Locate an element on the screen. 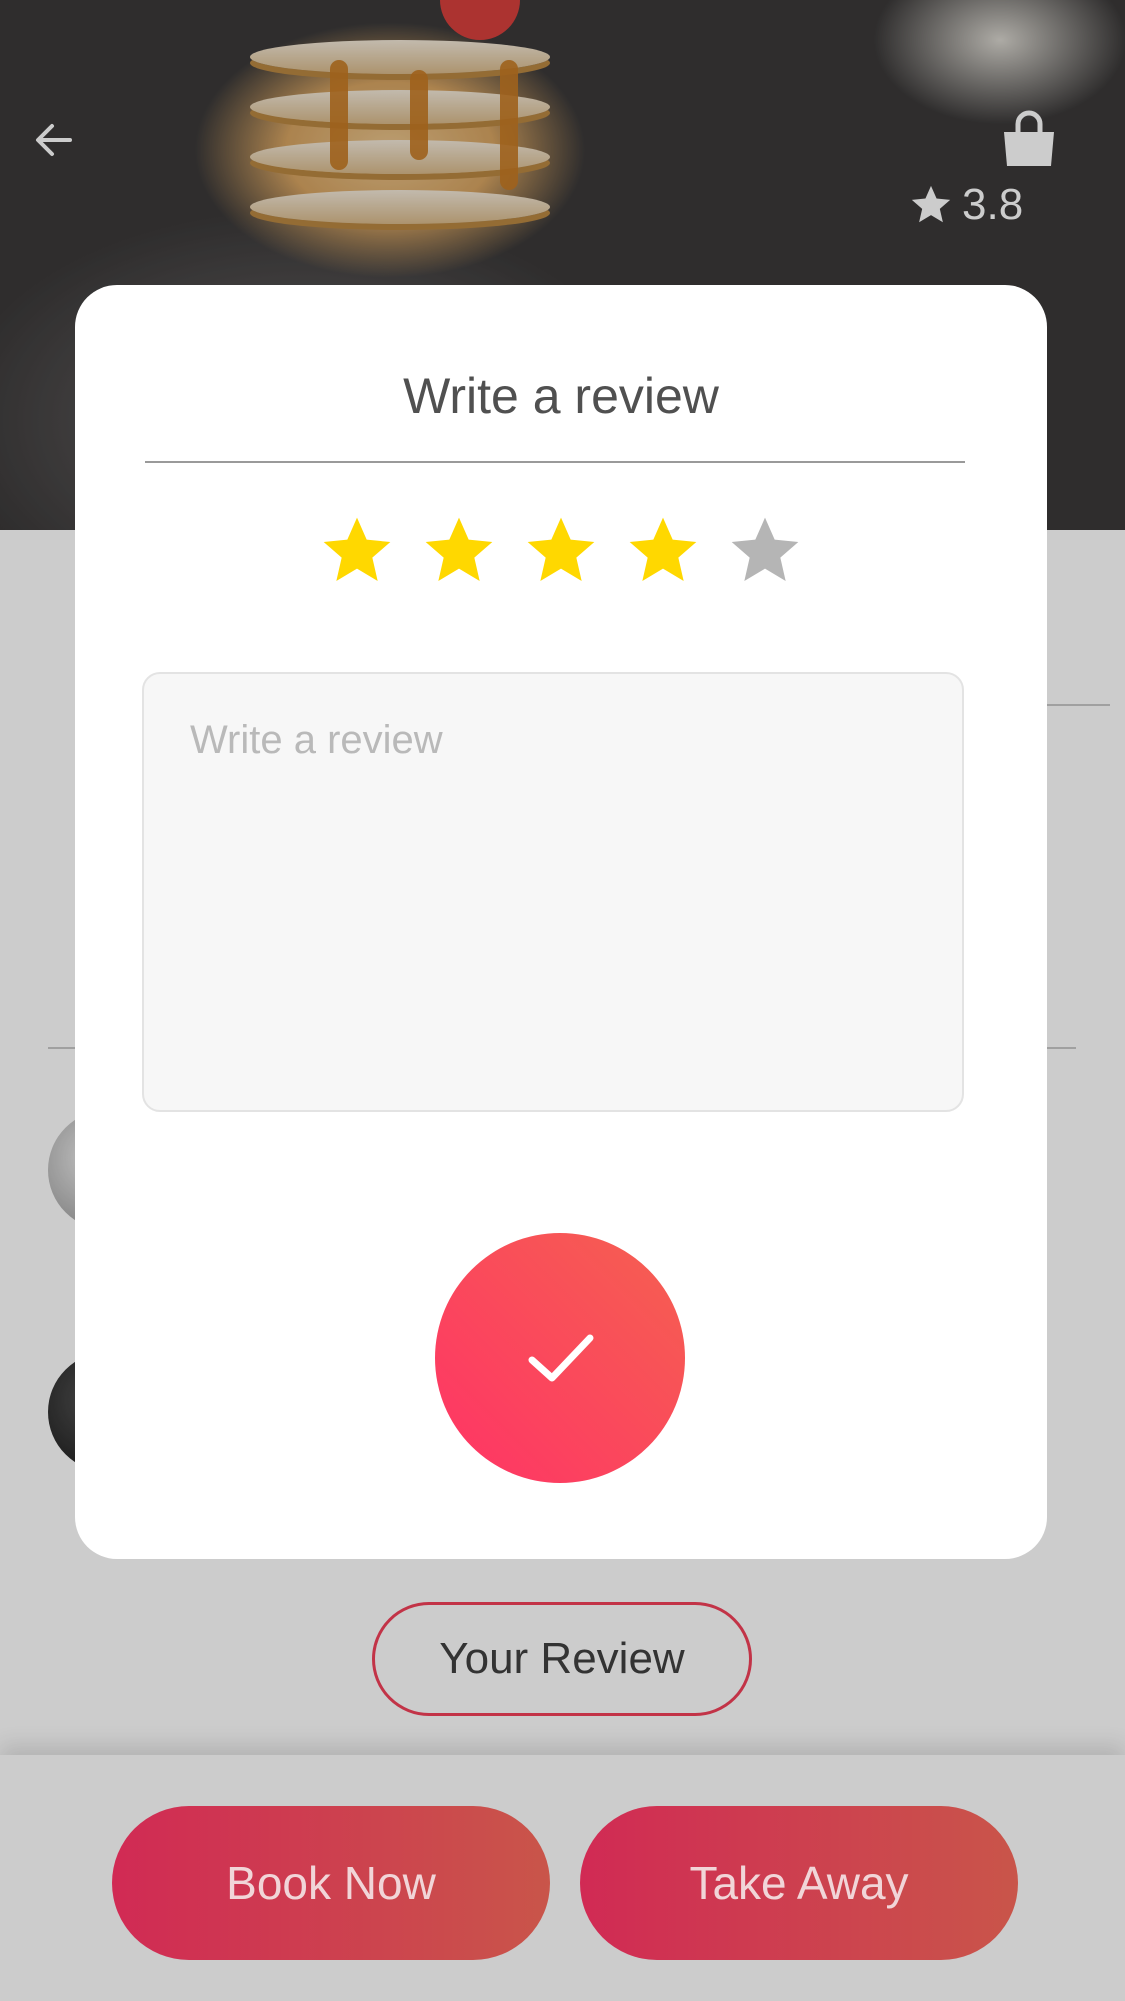 This screenshot has width=1125, height=2001. star-2-icon is located at coordinates (459, 551).